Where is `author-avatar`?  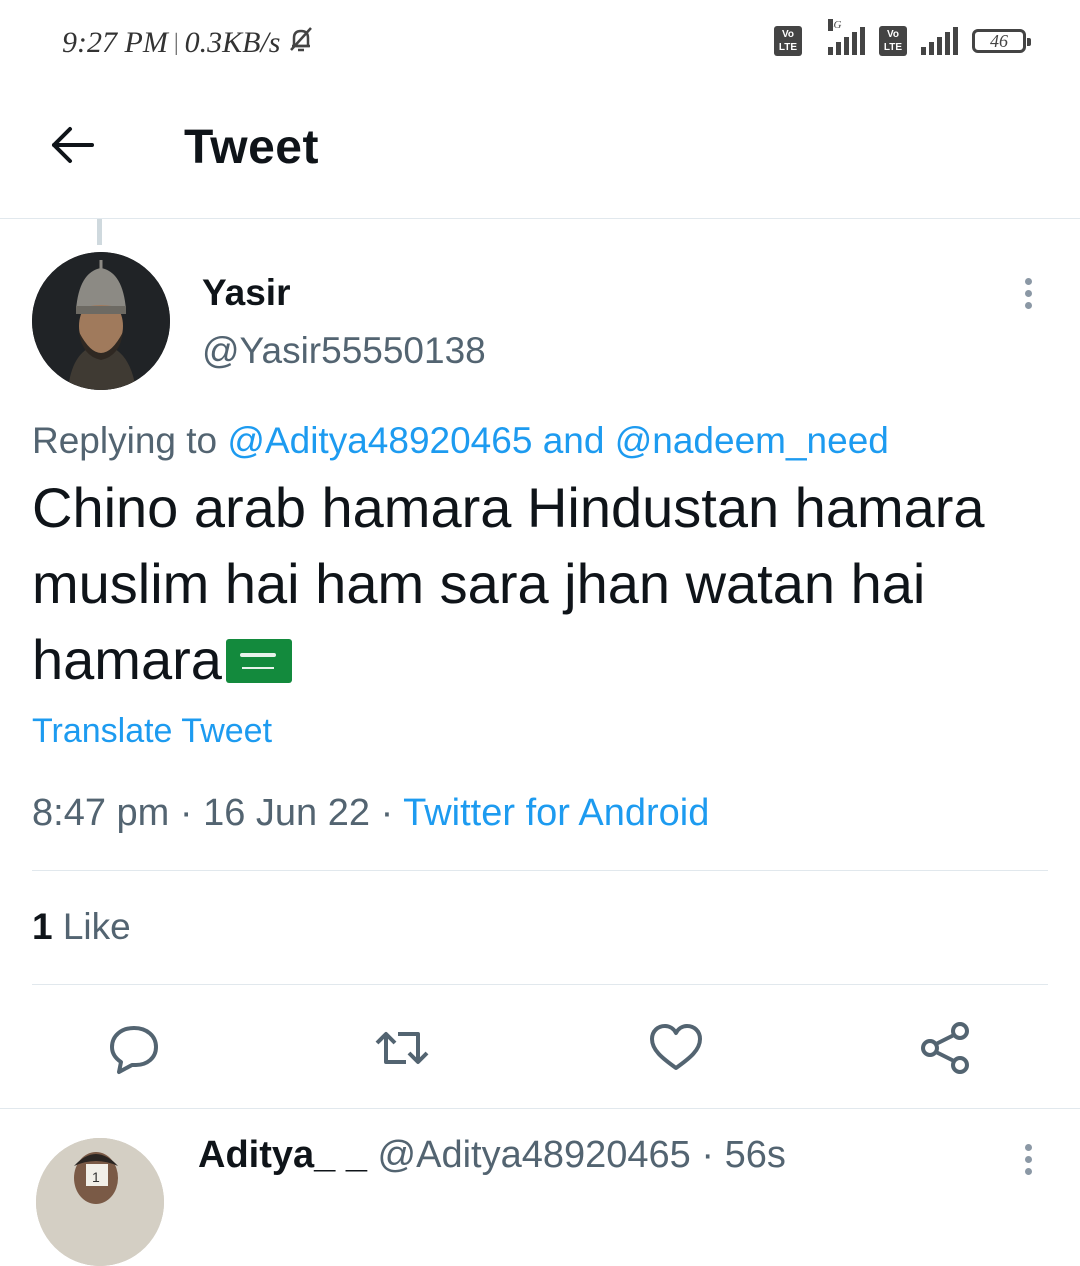 author-avatar is located at coordinates (101, 321).